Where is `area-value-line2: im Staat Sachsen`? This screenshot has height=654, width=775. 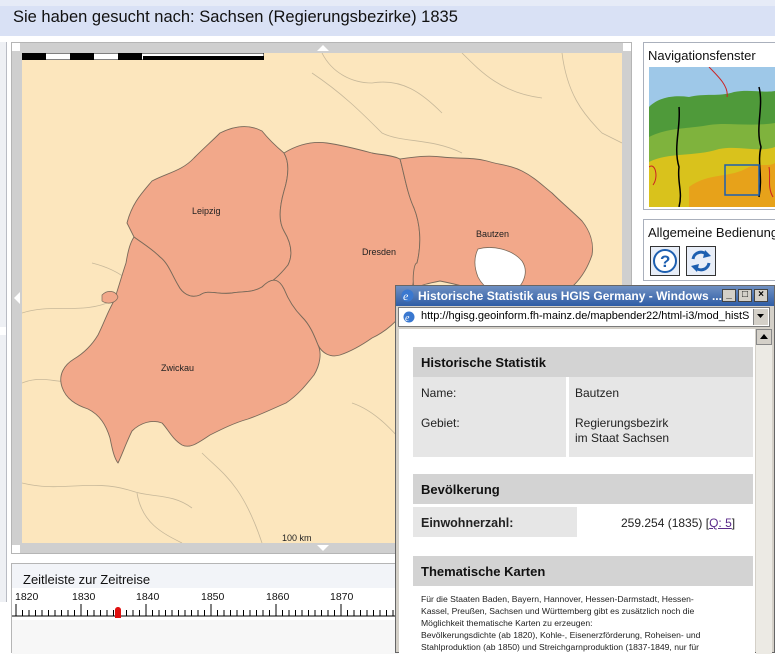 area-value-line2: im Staat Sachsen is located at coordinates (622, 438).